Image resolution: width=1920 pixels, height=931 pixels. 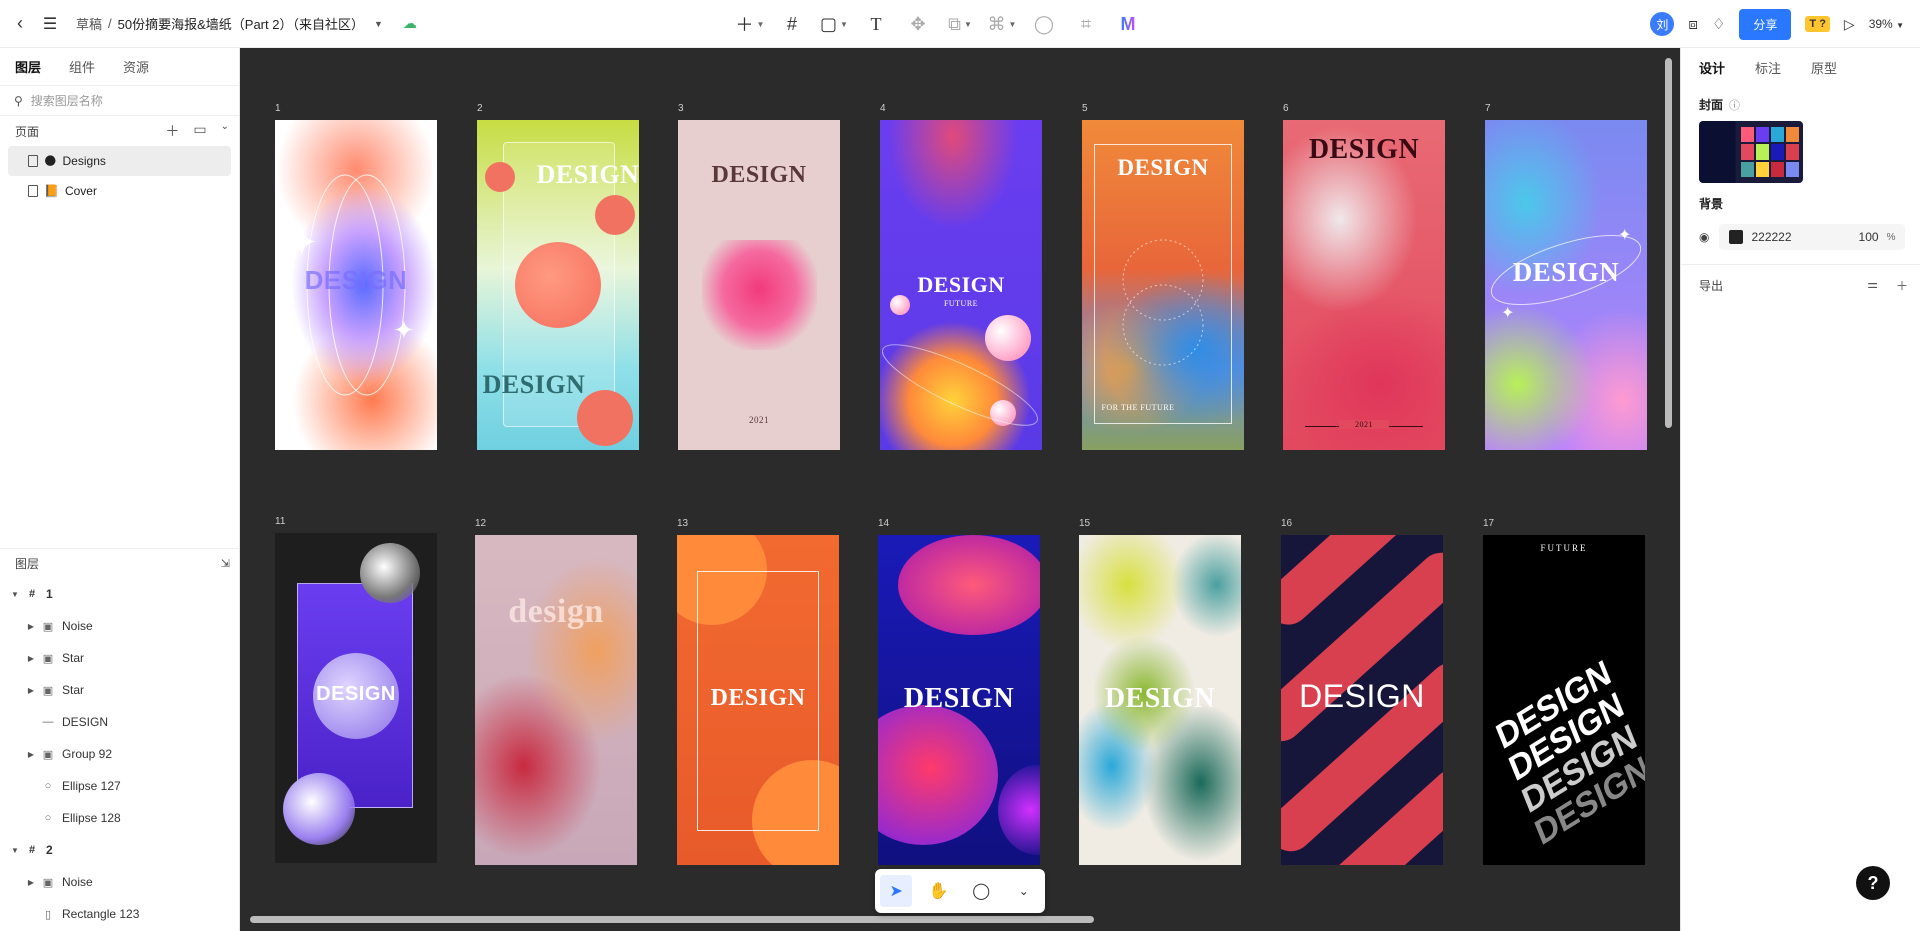 I want to click on text-tool: T, so click(x=876, y=24).